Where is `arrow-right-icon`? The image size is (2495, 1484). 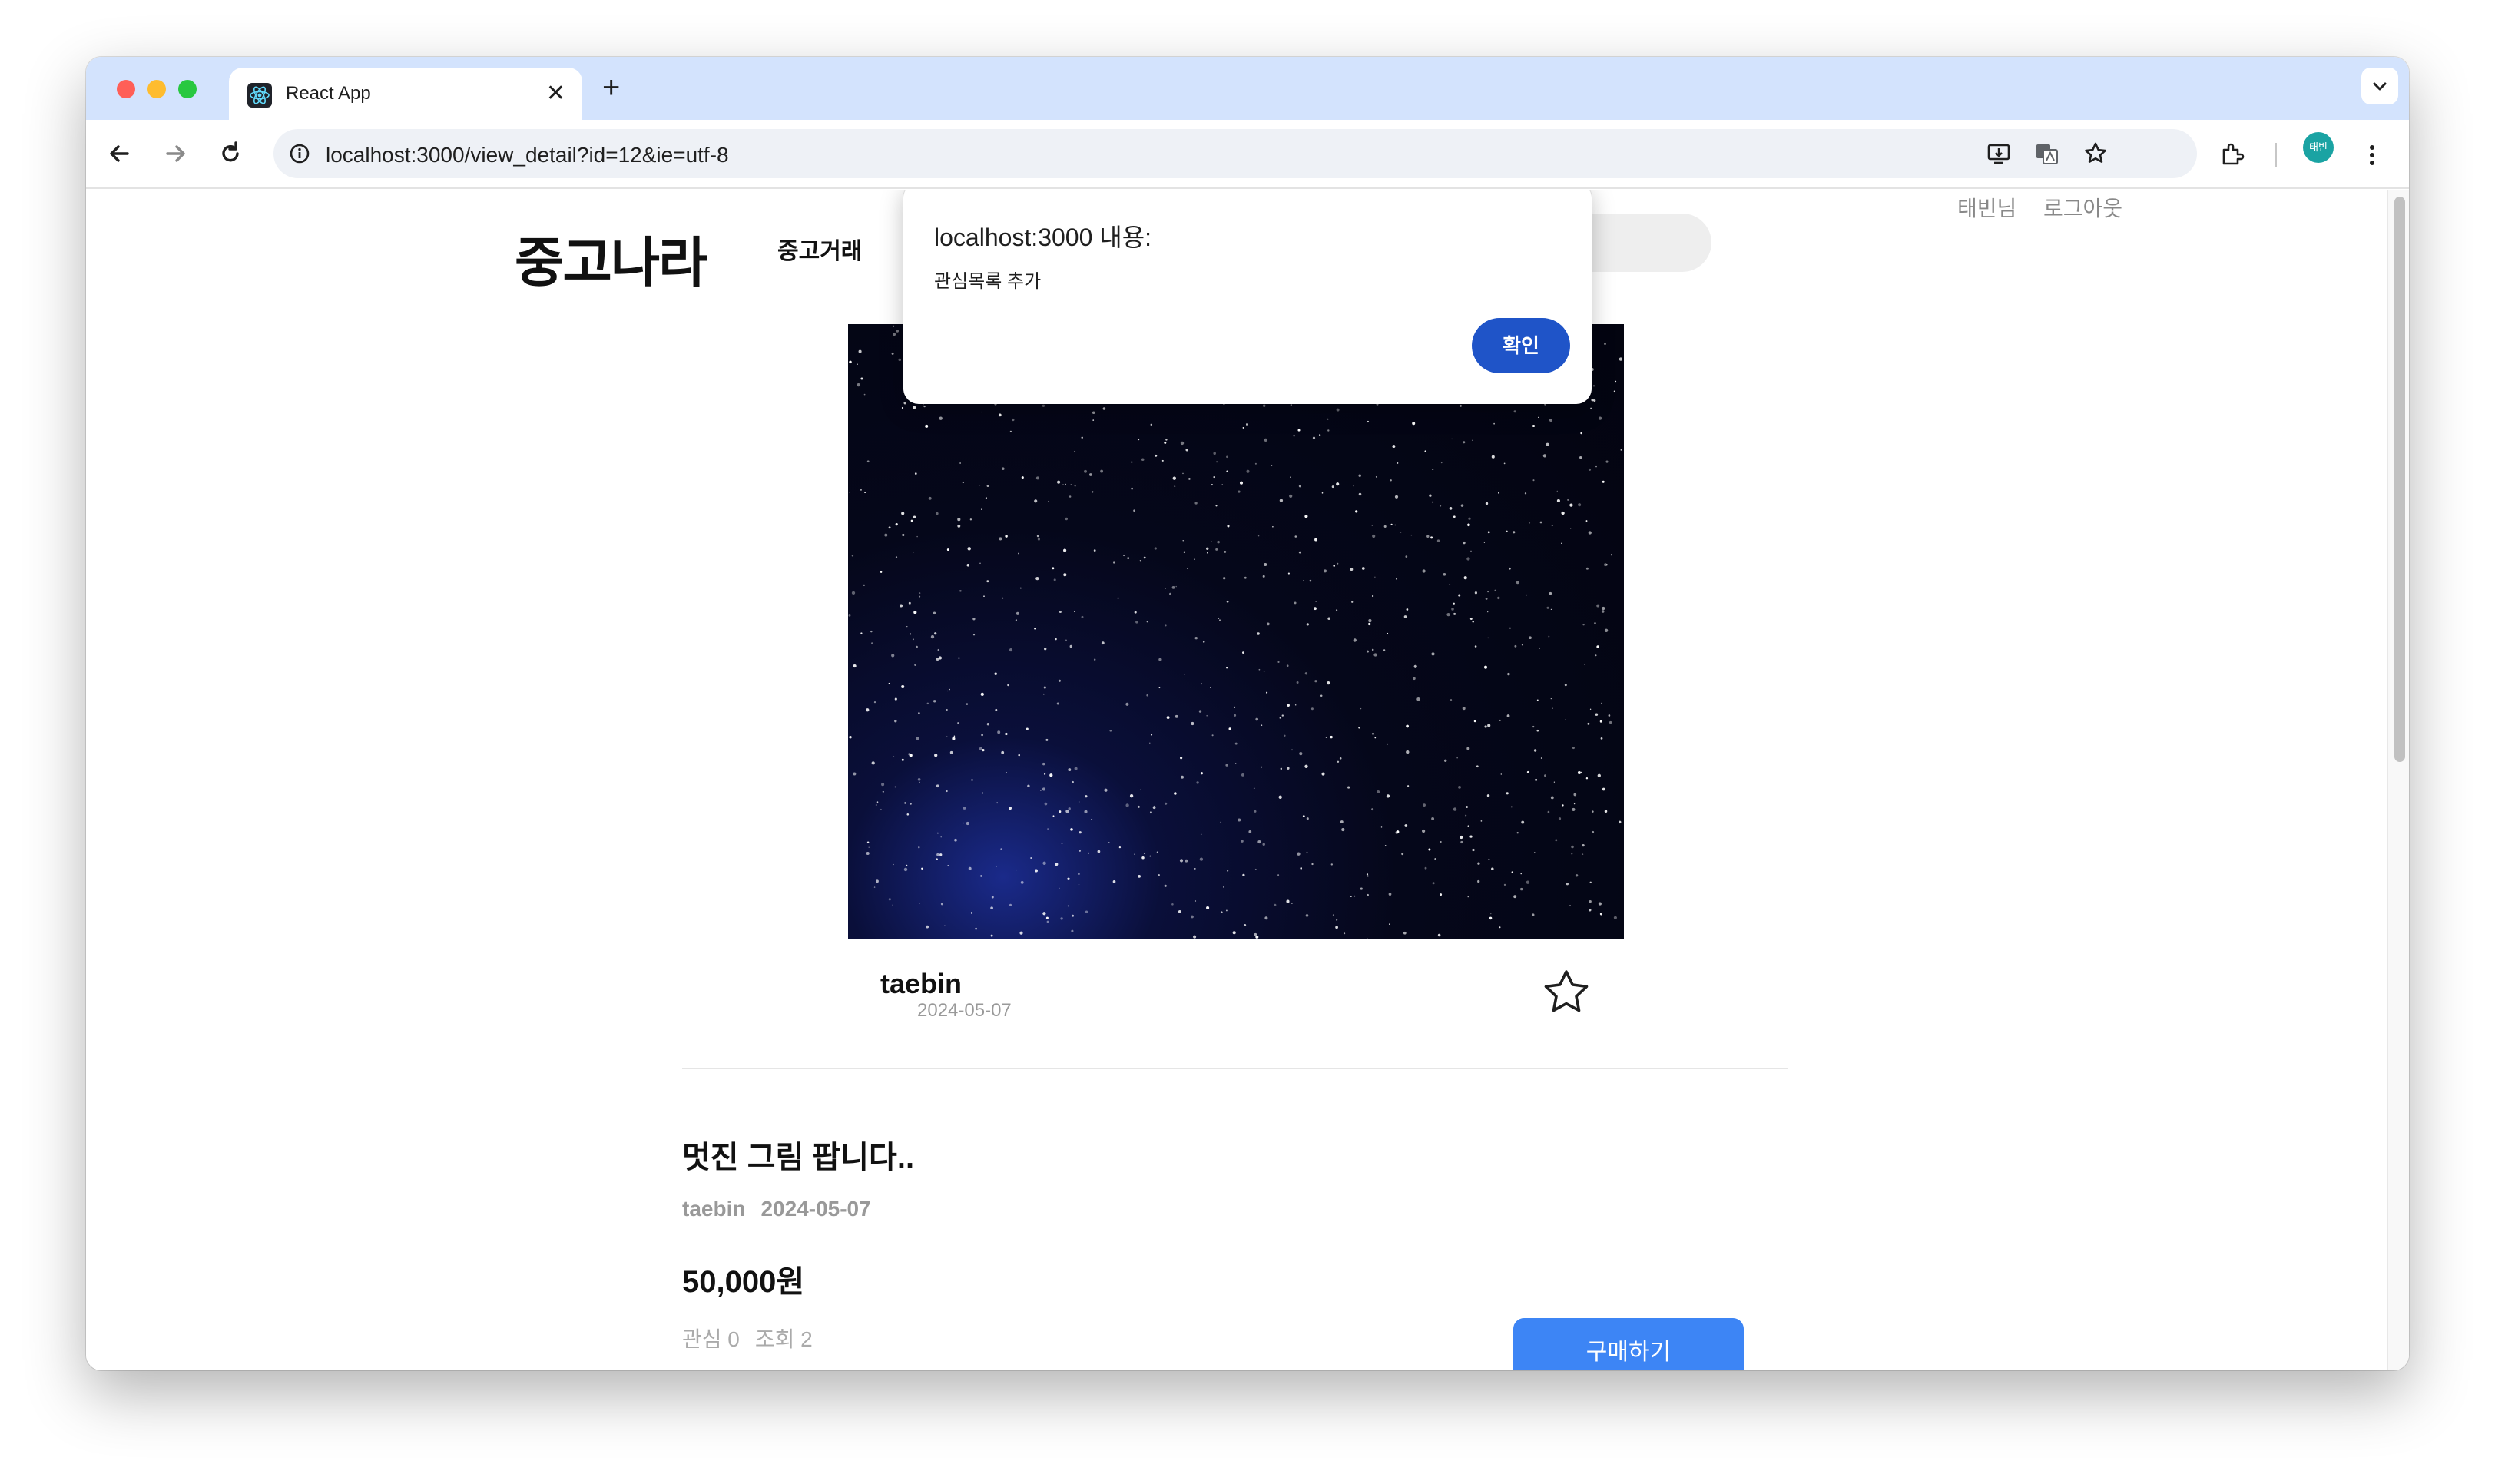 arrow-right-icon is located at coordinates (175, 153).